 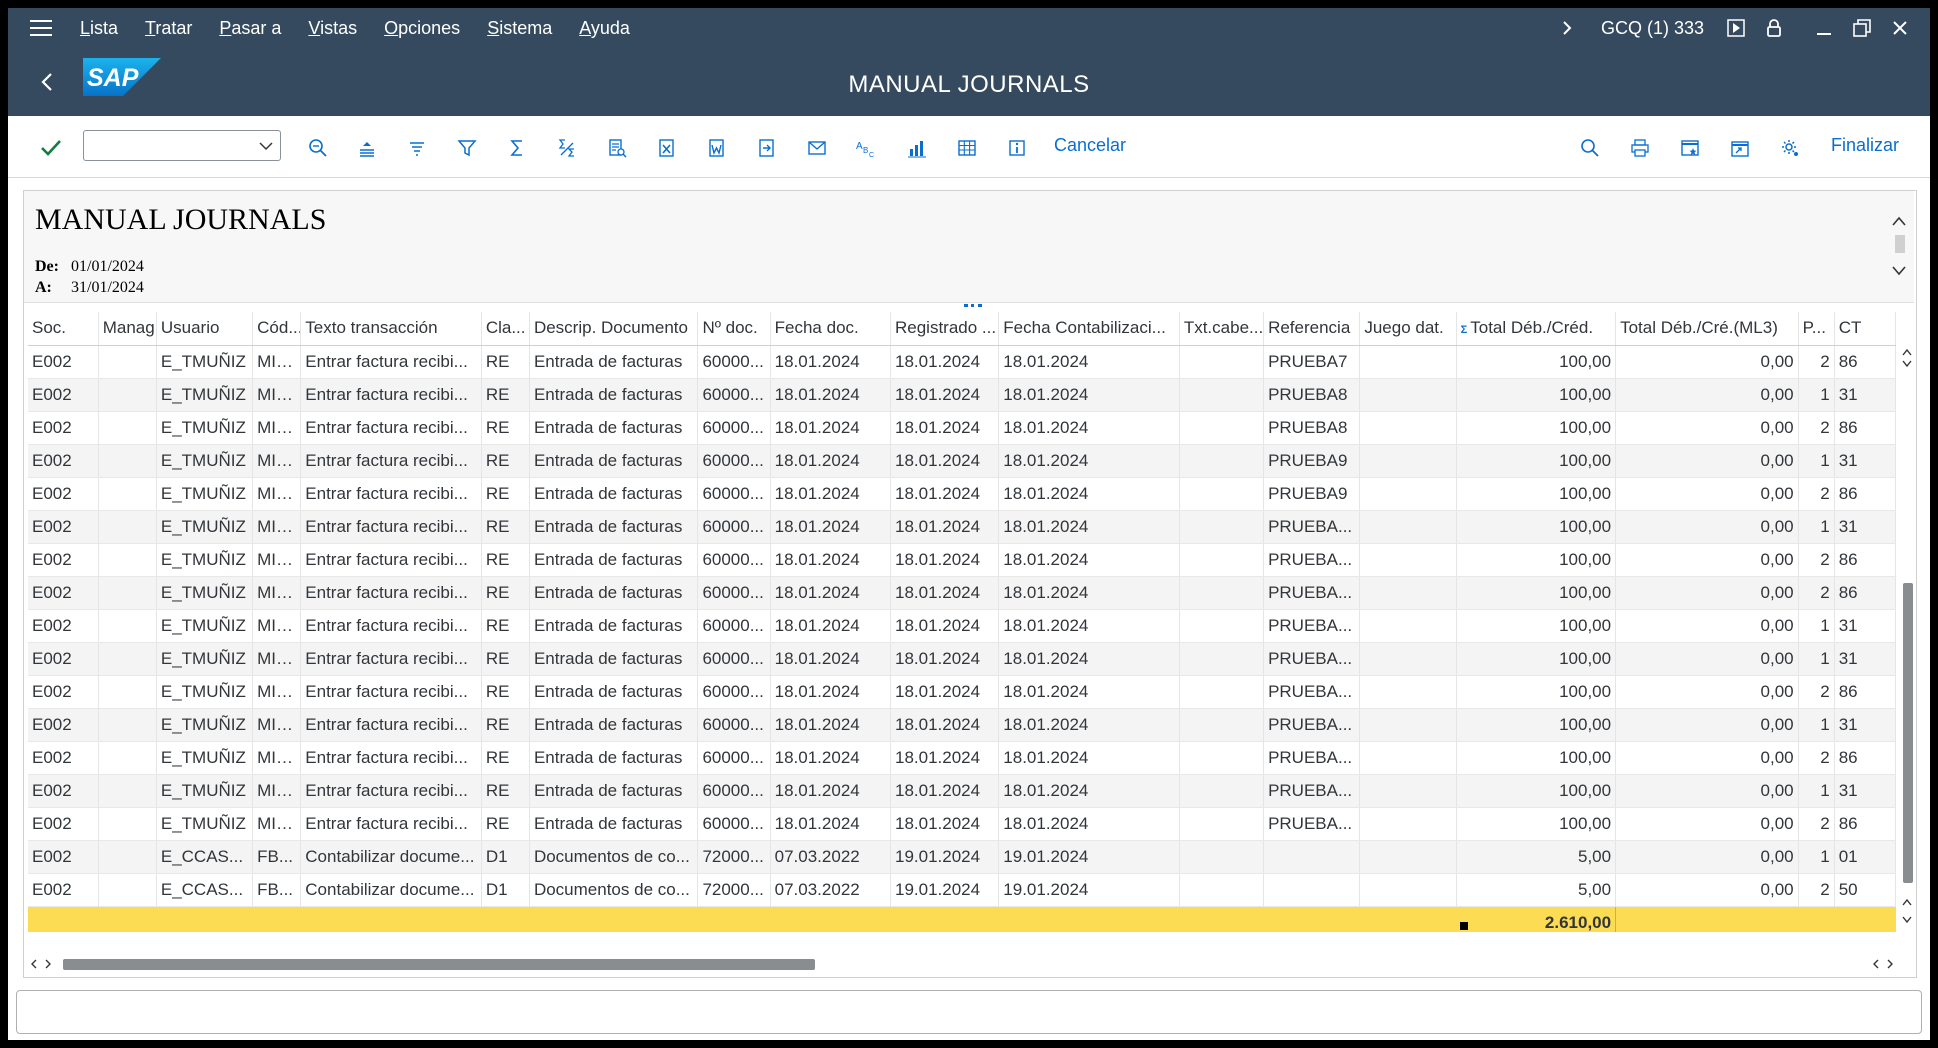 I want to click on col-total-deb-cred-header: Σ Total Déb./Créd., so click(x=1536, y=329).